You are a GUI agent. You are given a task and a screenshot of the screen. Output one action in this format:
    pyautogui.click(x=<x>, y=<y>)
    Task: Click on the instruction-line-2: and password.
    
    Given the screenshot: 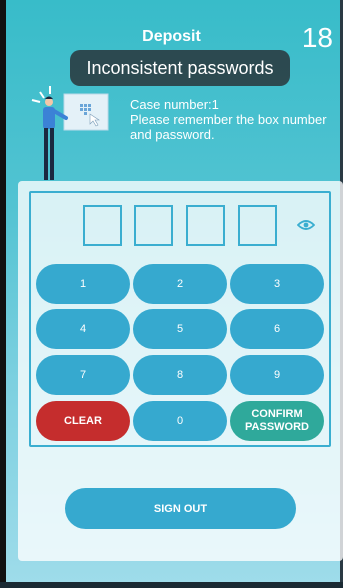 What is the action you would take?
    pyautogui.click(x=172, y=134)
    